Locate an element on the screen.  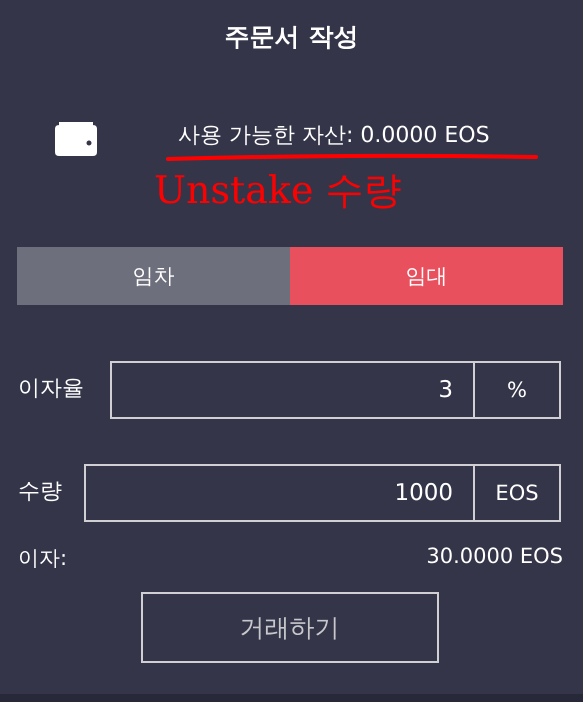
field-value: 3 is located at coordinates (293, 390).